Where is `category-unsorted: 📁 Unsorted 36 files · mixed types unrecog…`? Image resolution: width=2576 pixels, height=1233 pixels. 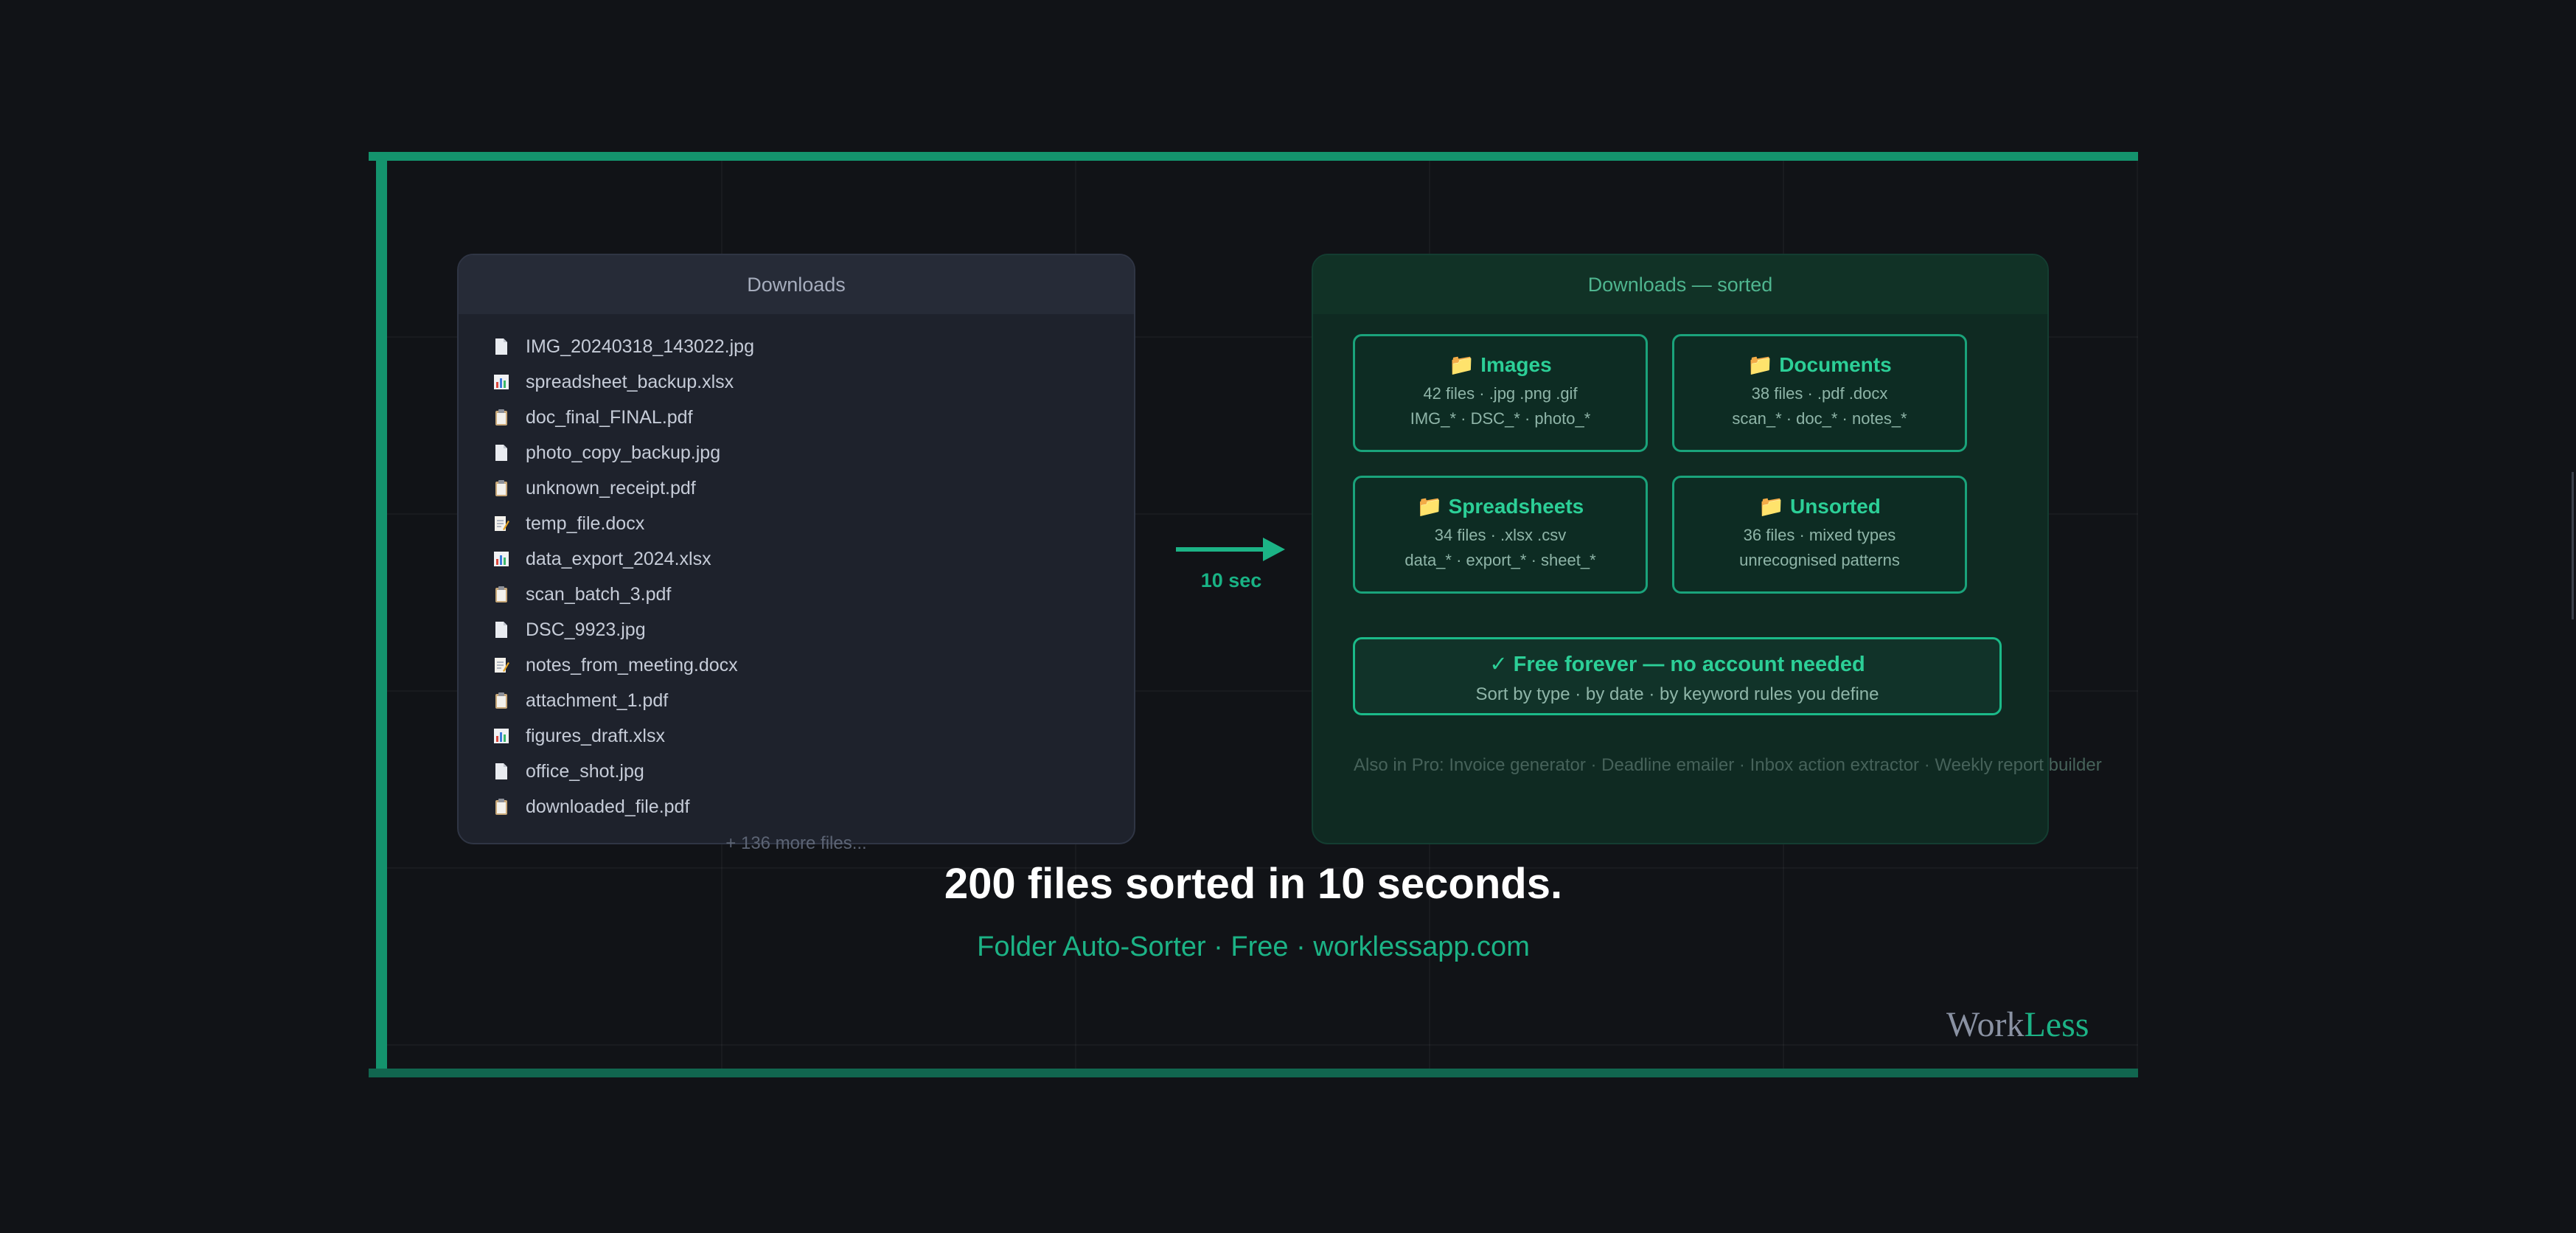
category-unsorted: 📁 Unsorted 36 files · mixed types unrecog… is located at coordinates (1820, 535).